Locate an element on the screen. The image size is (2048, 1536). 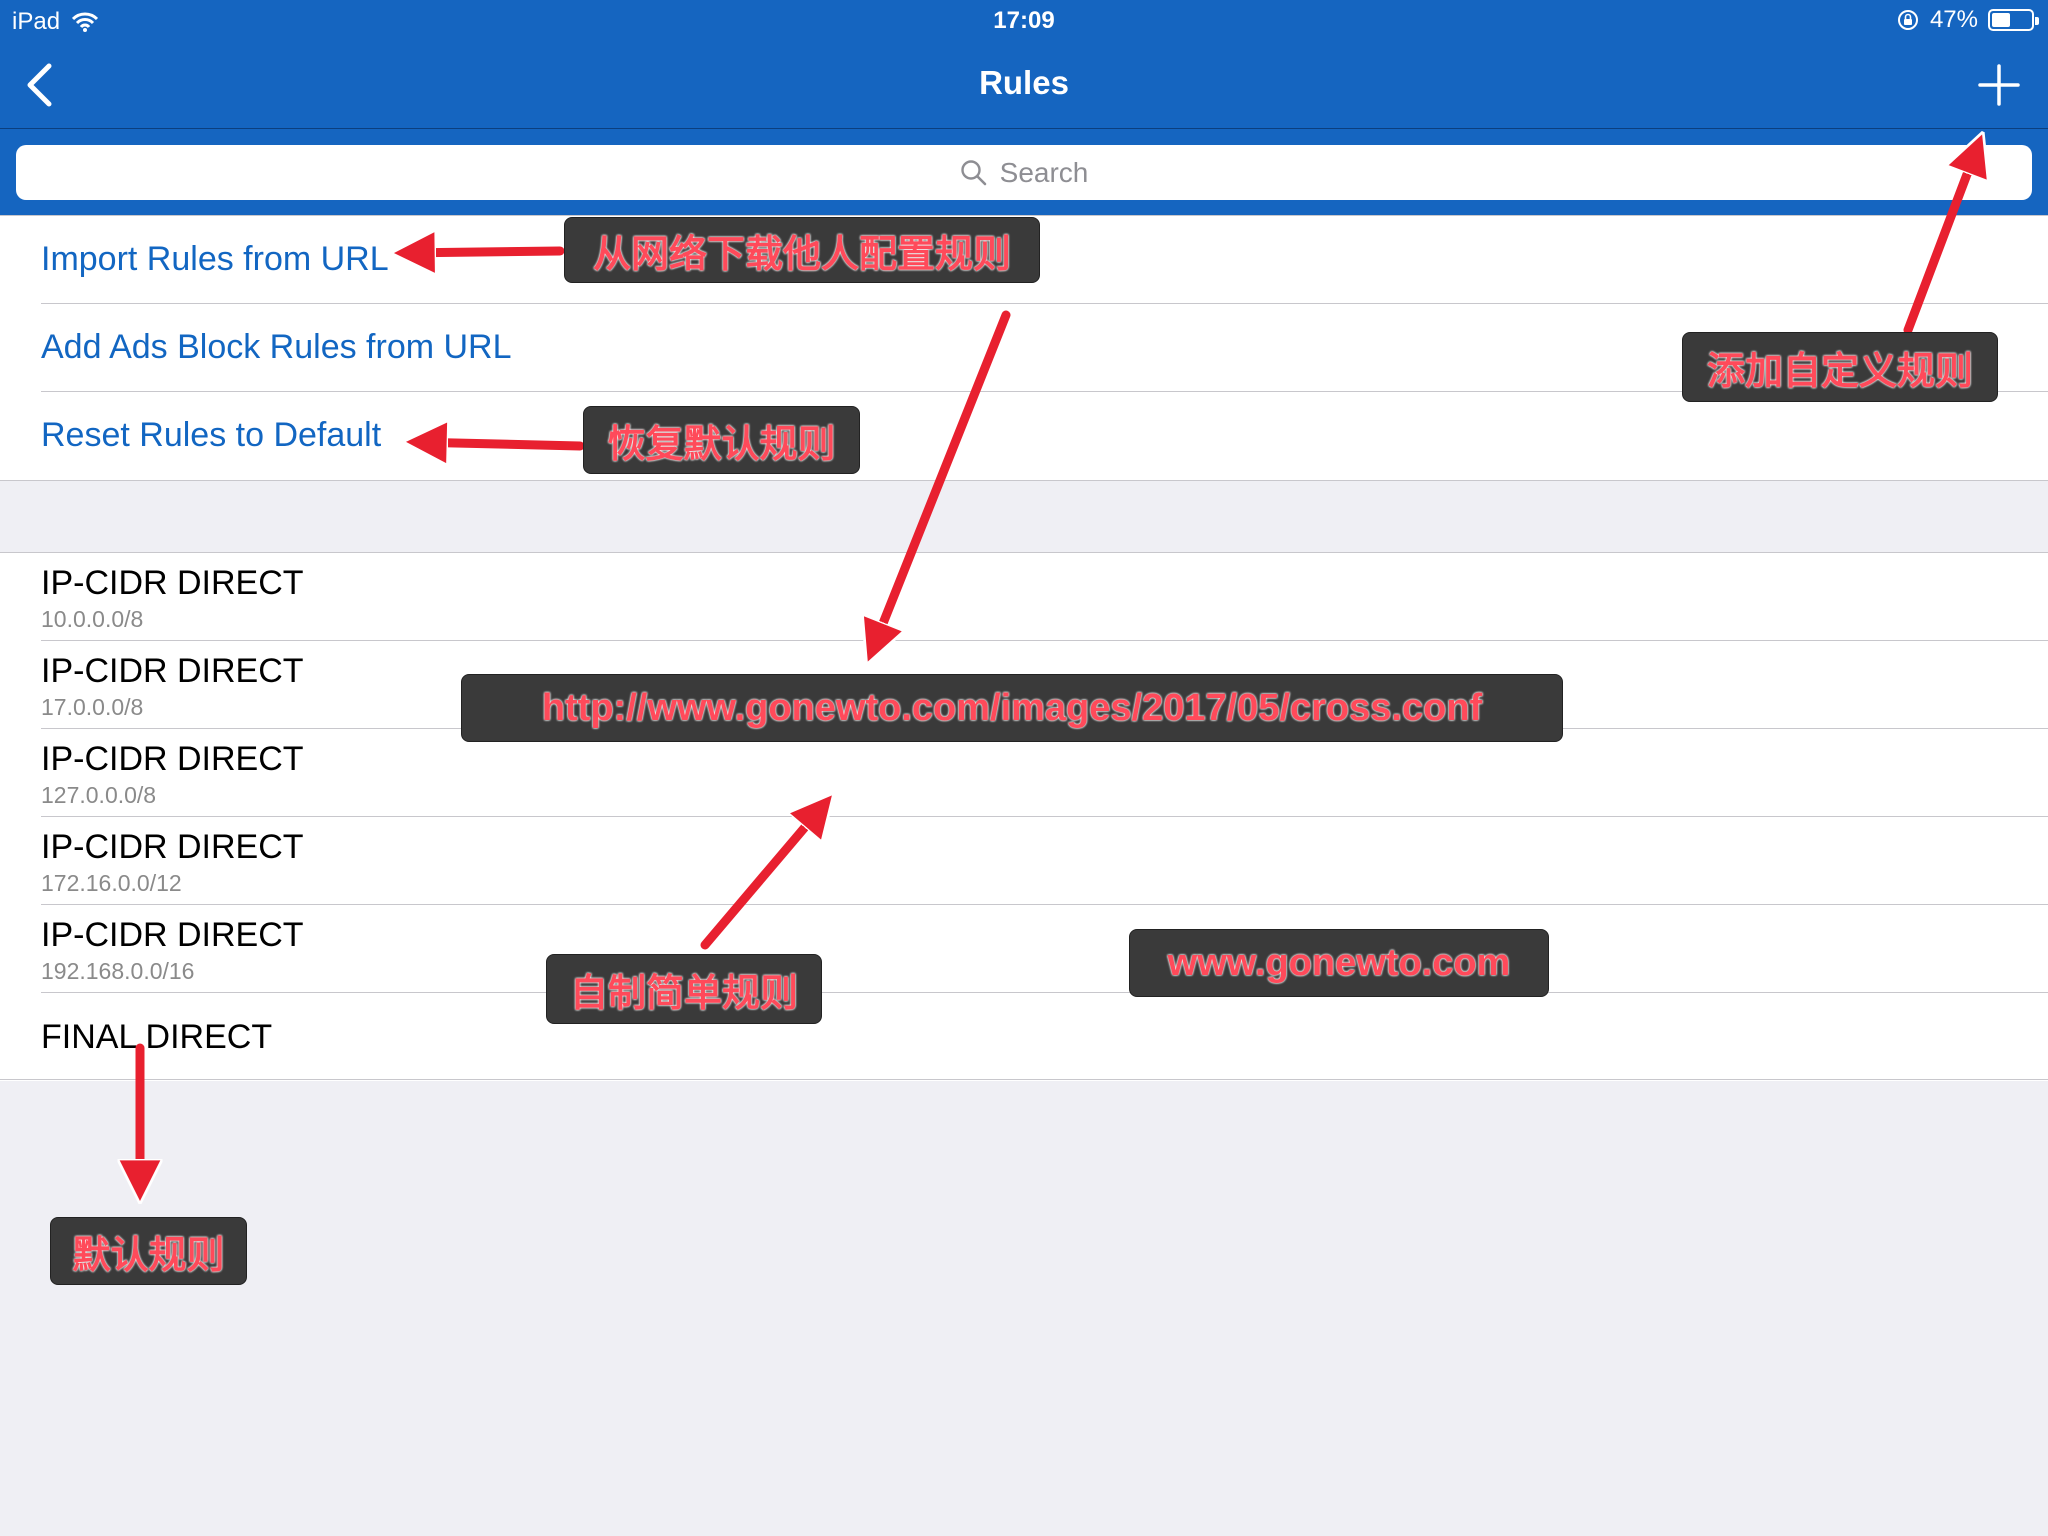
annotation-default: 默认规则 is located at coordinates (148, 1251).